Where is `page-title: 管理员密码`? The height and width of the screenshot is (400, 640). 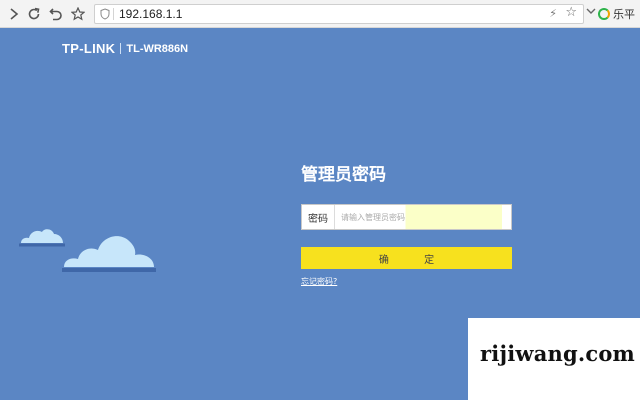 page-title: 管理员密码 is located at coordinates (343, 175).